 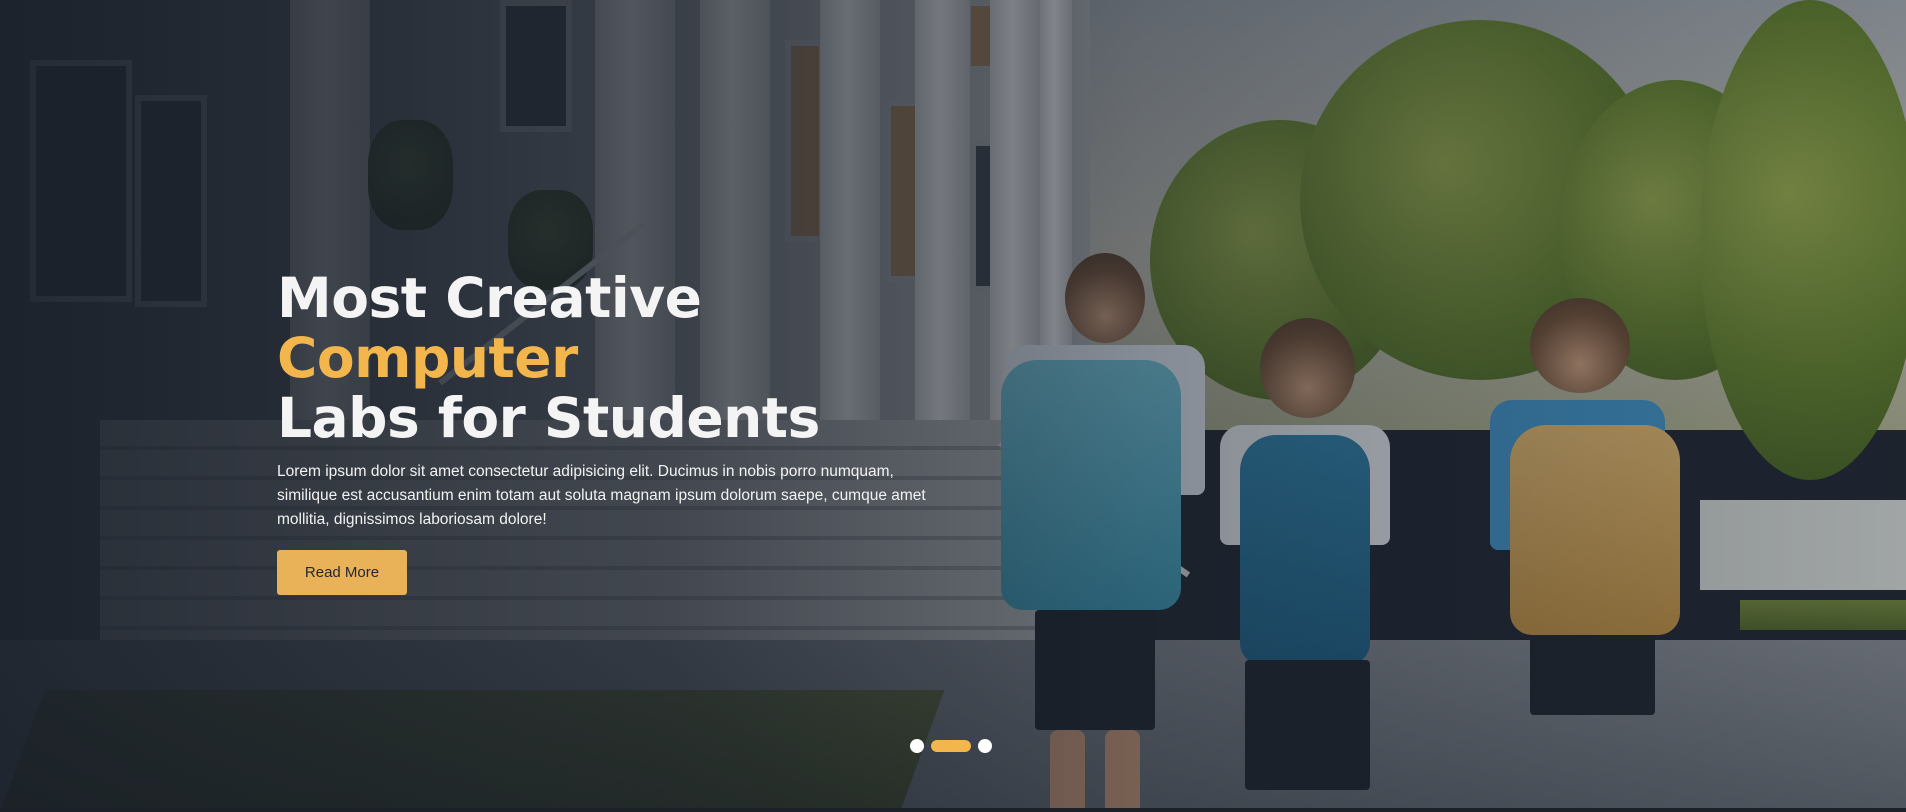 What do you see at coordinates (953, 810) in the screenshot?
I see `bottom-edge` at bounding box center [953, 810].